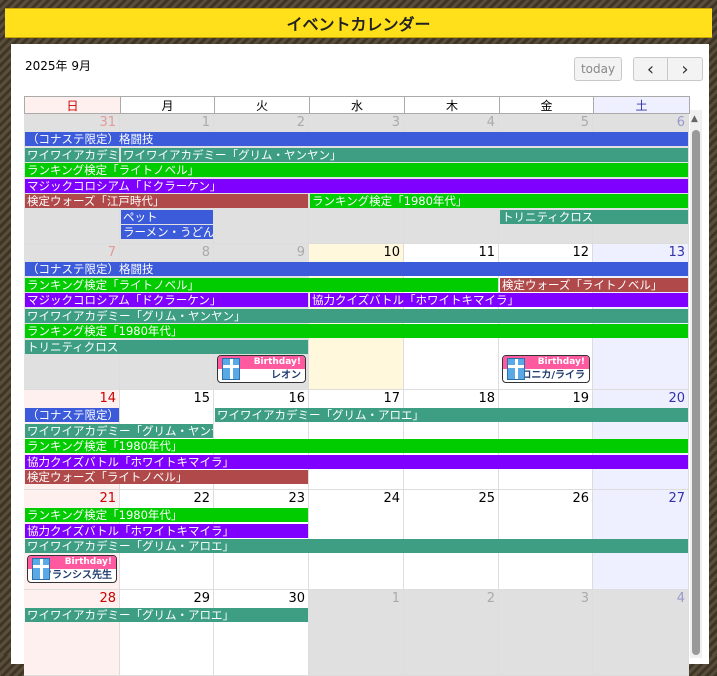 The width and height of the screenshot is (717, 676). I want to click on calendar-event: ラーメン・うどん, so click(167, 232).